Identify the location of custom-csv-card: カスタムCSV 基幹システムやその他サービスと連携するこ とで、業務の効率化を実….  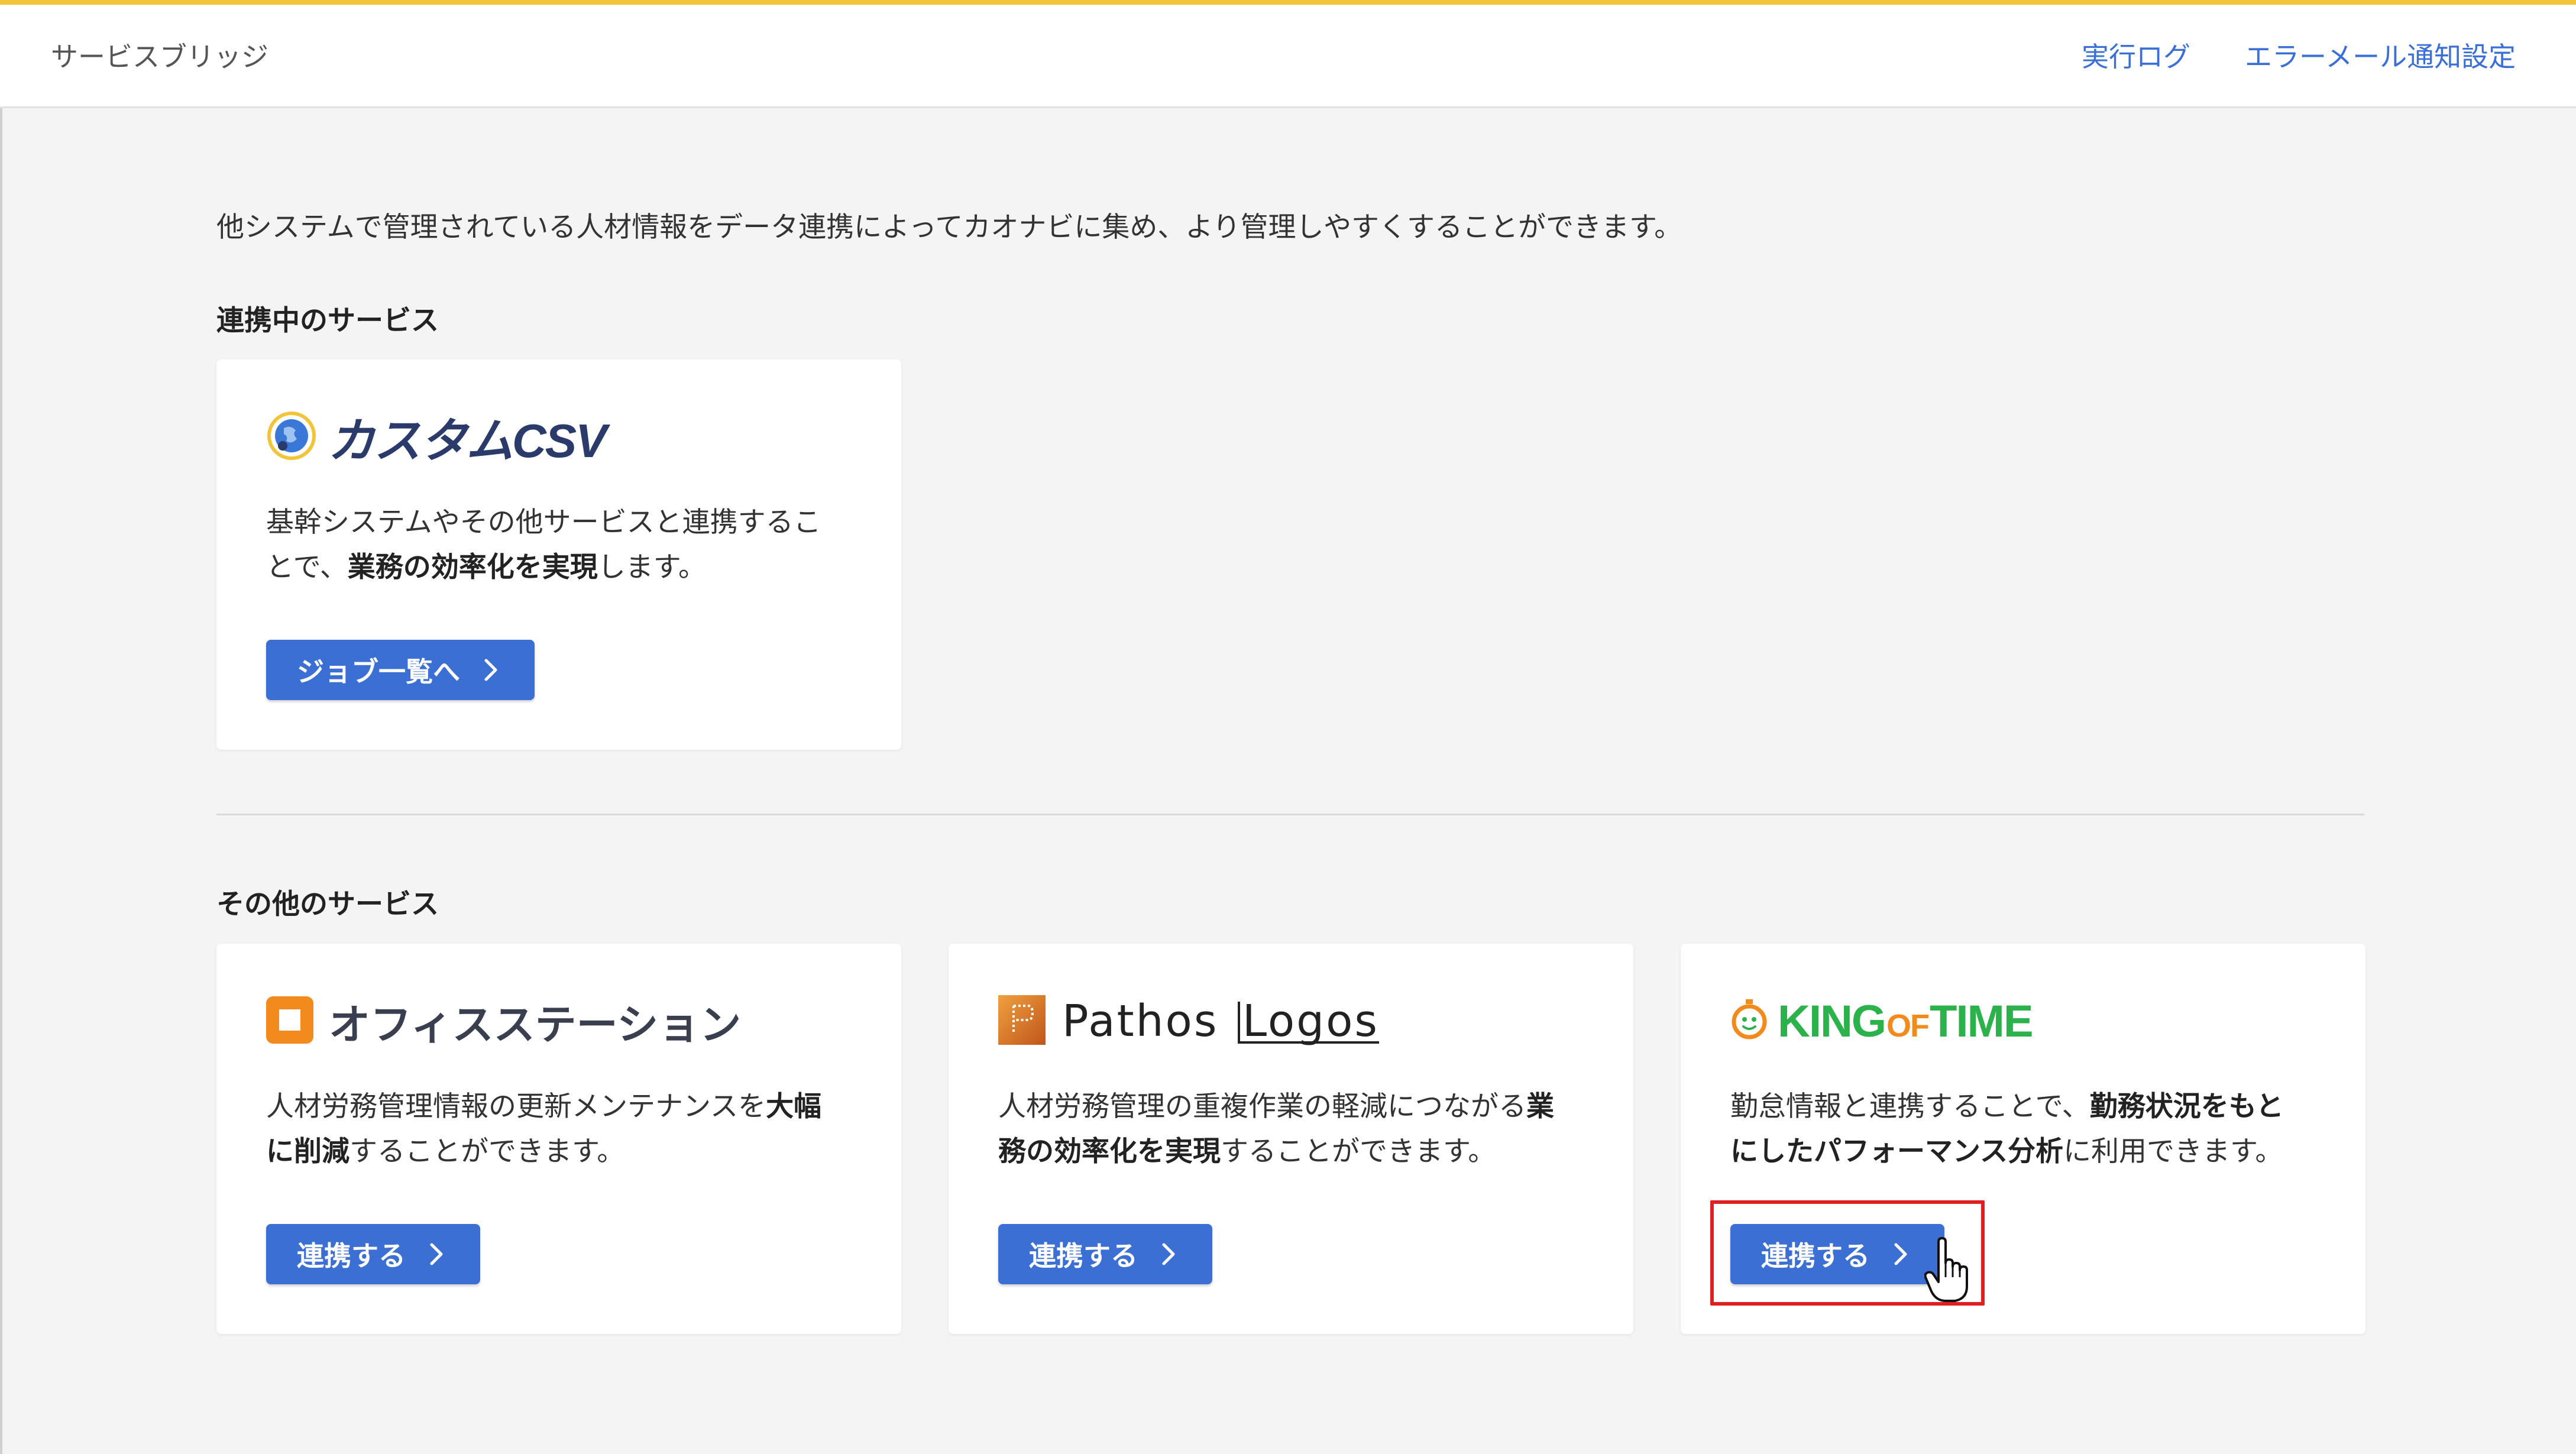
(558, 555).